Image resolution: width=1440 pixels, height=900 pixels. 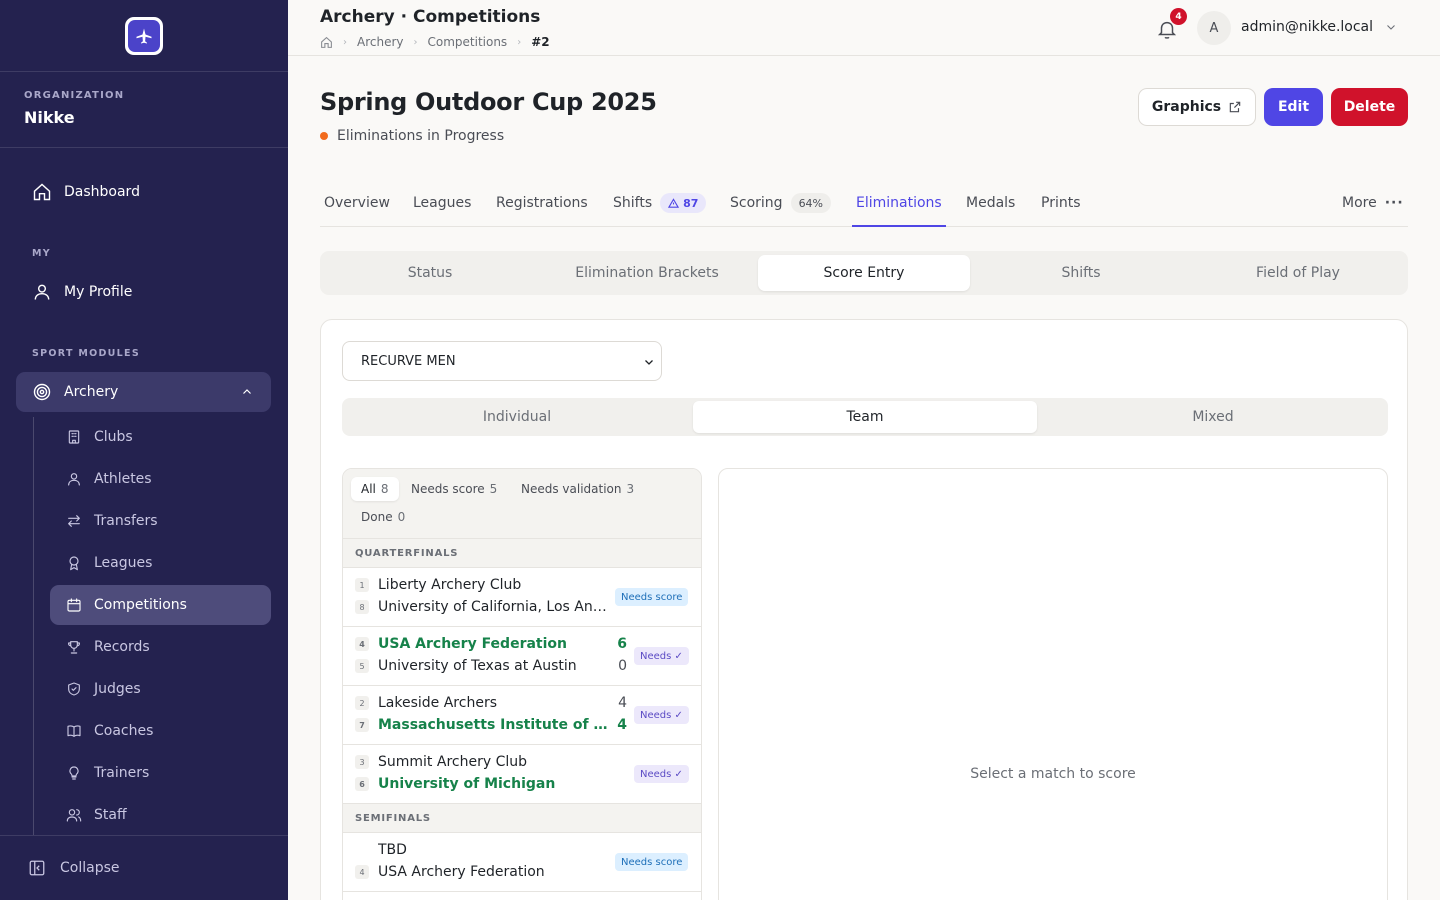 I want to click on team-name: Summit Archery Club, so click(x=452, y=762).